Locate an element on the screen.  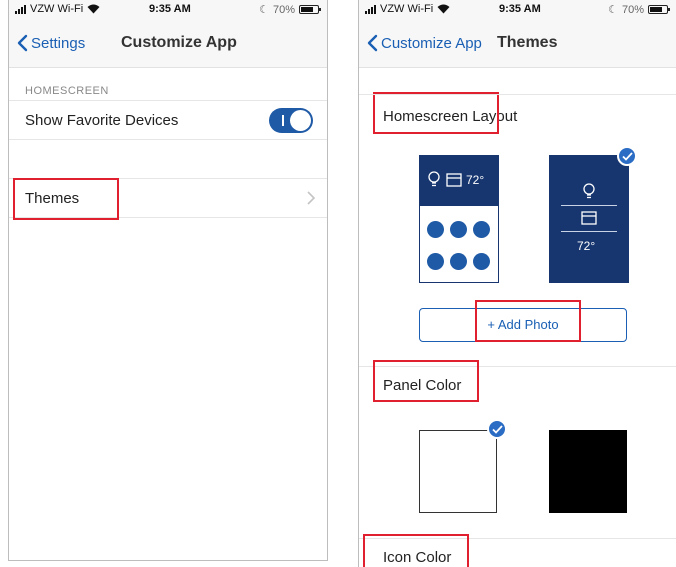
page-title: Themes is located at coordinates (527, 42).